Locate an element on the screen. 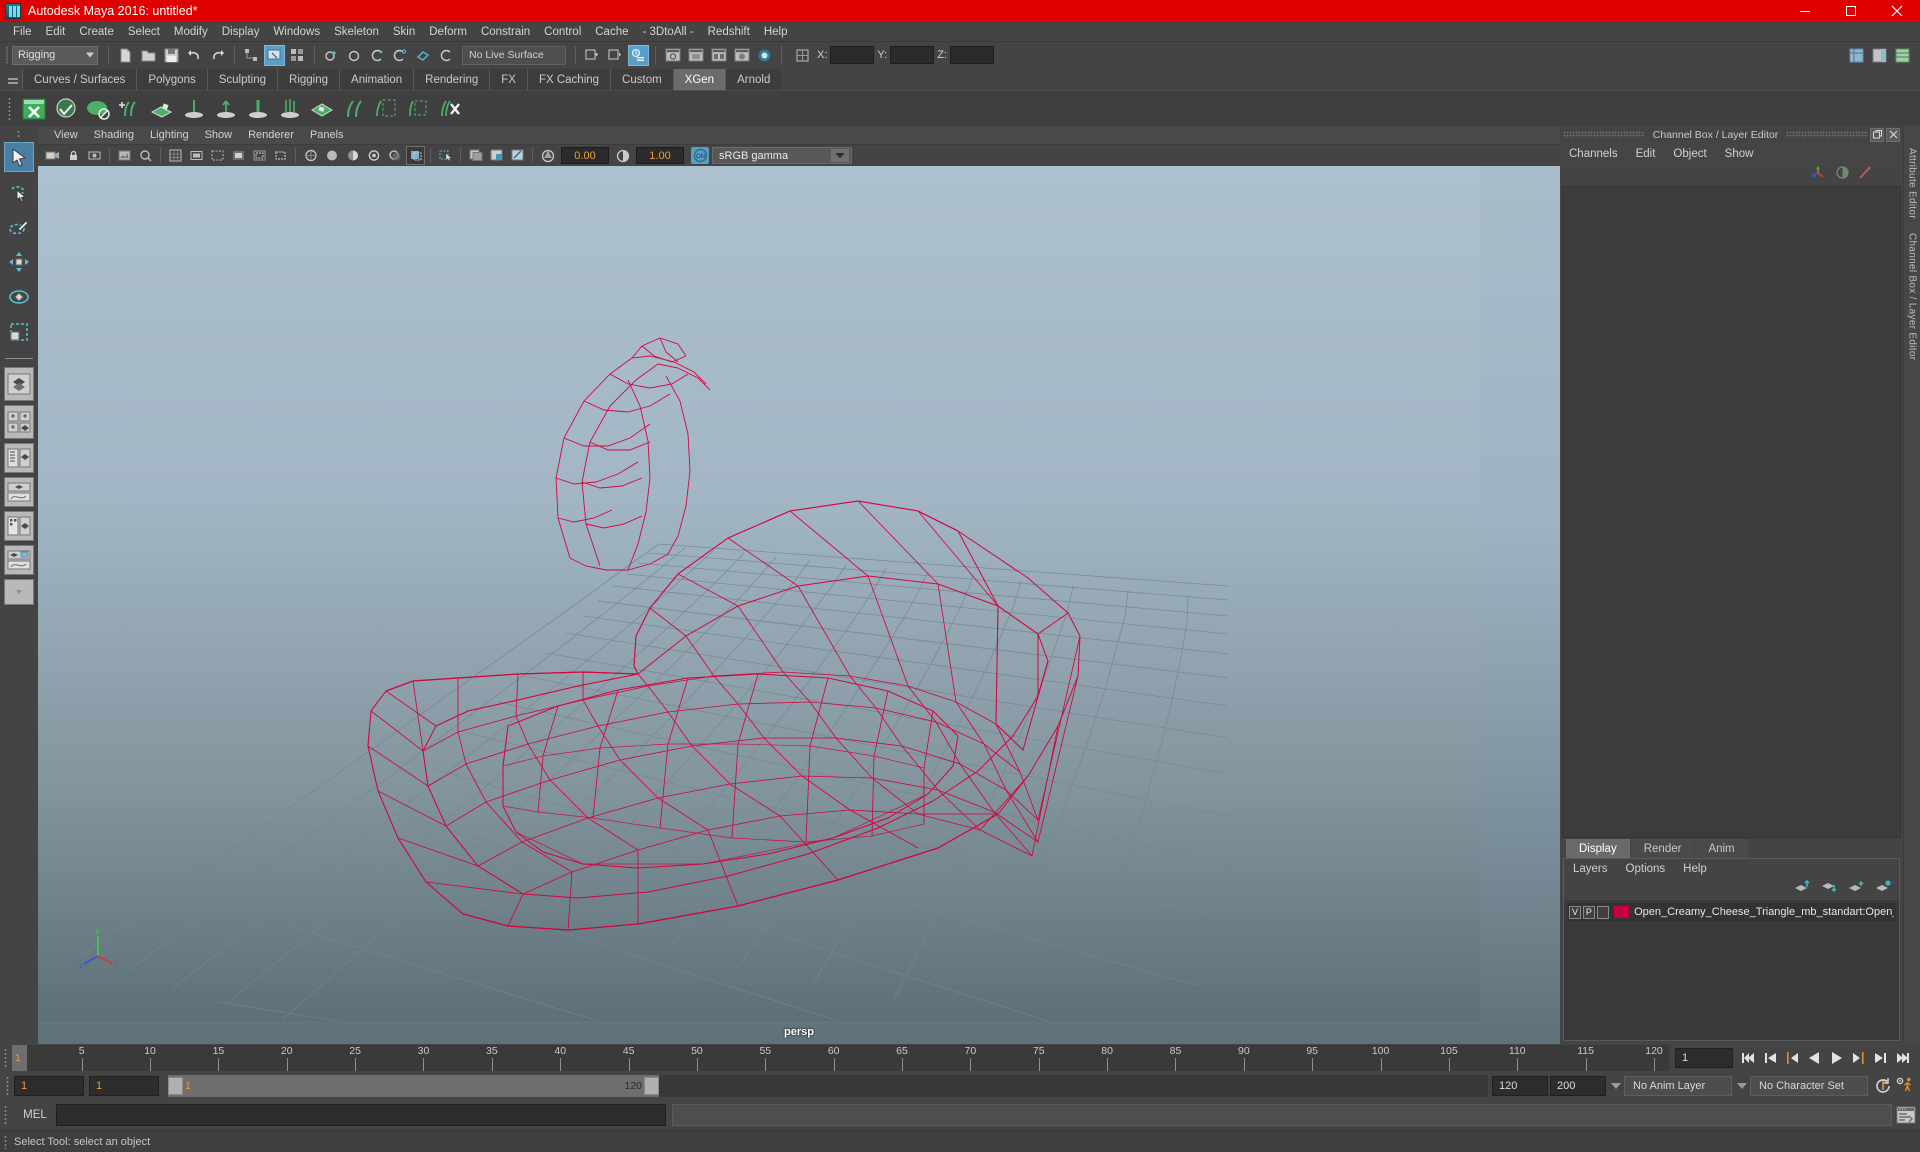 The width and height of the screenshot is (1920, 1152). select-tool-button is located at coordinates (19, 157).